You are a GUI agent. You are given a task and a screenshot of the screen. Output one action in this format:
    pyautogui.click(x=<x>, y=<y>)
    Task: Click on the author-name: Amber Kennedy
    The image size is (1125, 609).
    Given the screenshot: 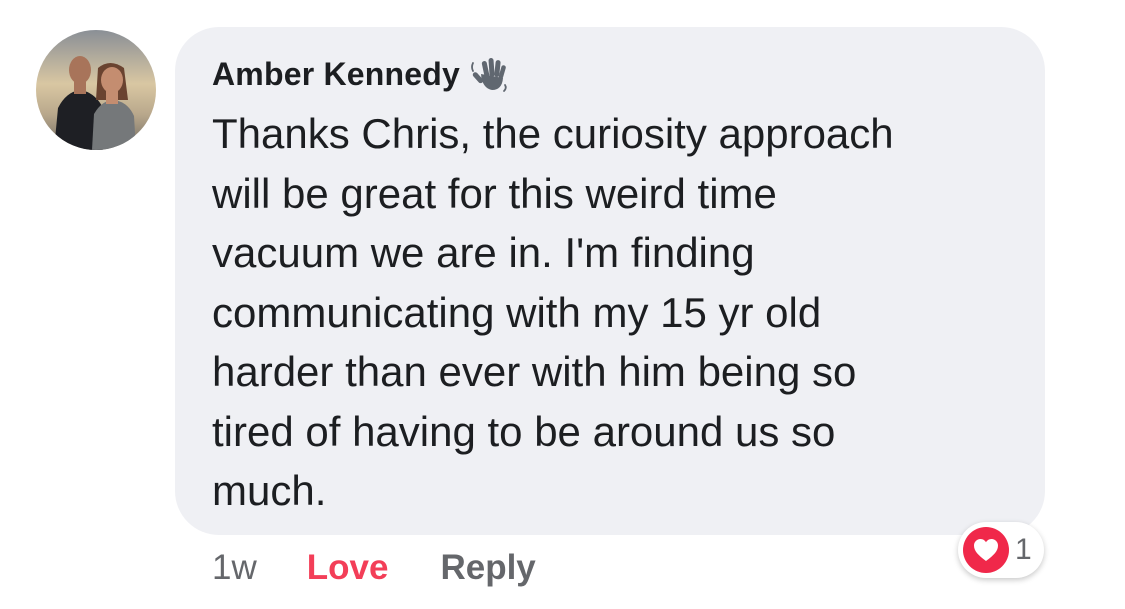 What is the action you would take?
    pyautogui.click(x=336, y=74)
    